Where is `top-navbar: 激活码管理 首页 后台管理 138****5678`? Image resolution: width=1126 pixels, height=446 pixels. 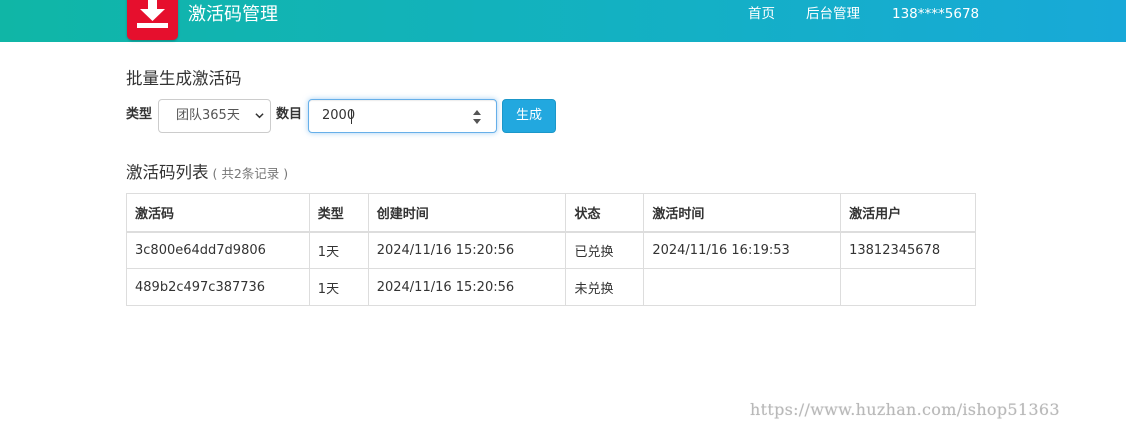
top-navbar: 激活码管理 首页 后台管理 138****5678 is located at coordinates (563, 21).